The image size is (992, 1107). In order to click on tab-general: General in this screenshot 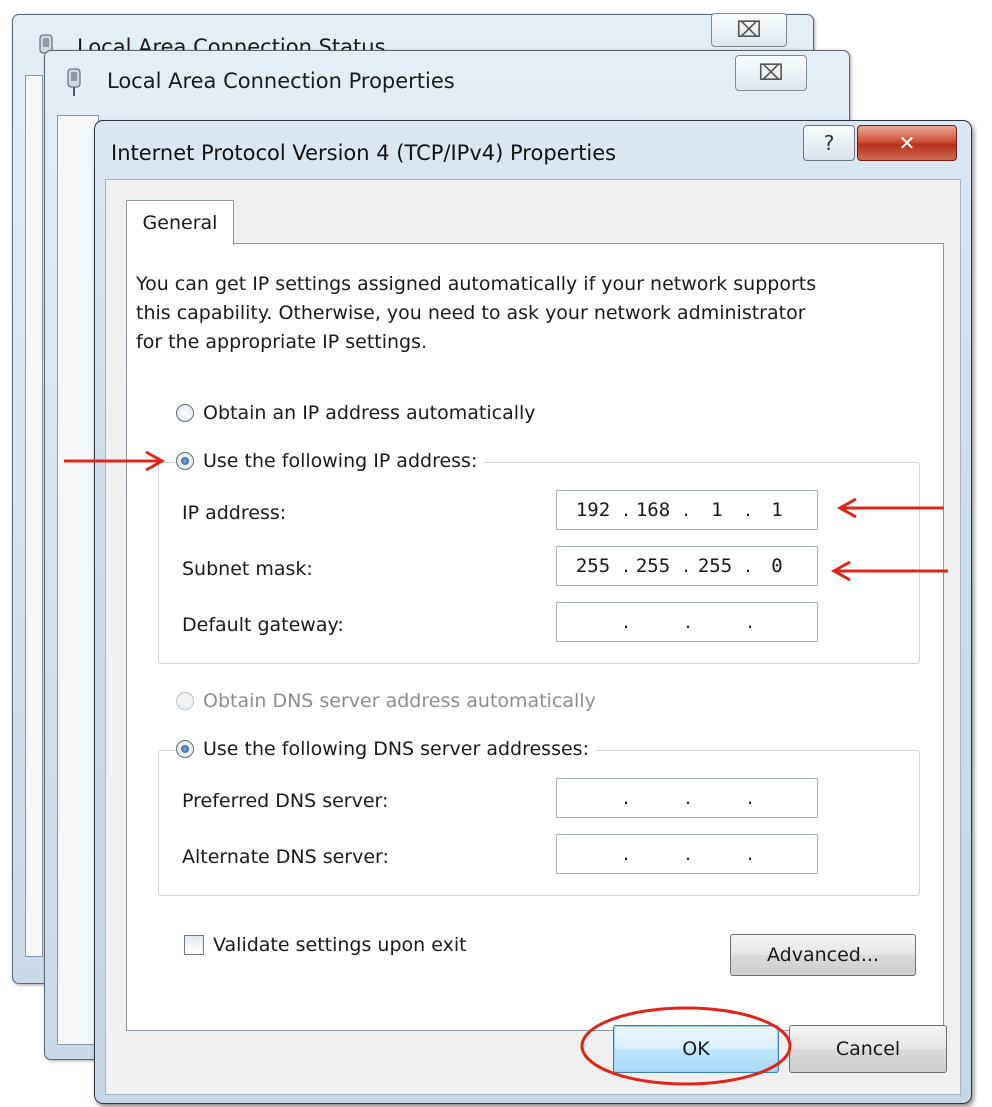, I will do `click(180, 222)`.